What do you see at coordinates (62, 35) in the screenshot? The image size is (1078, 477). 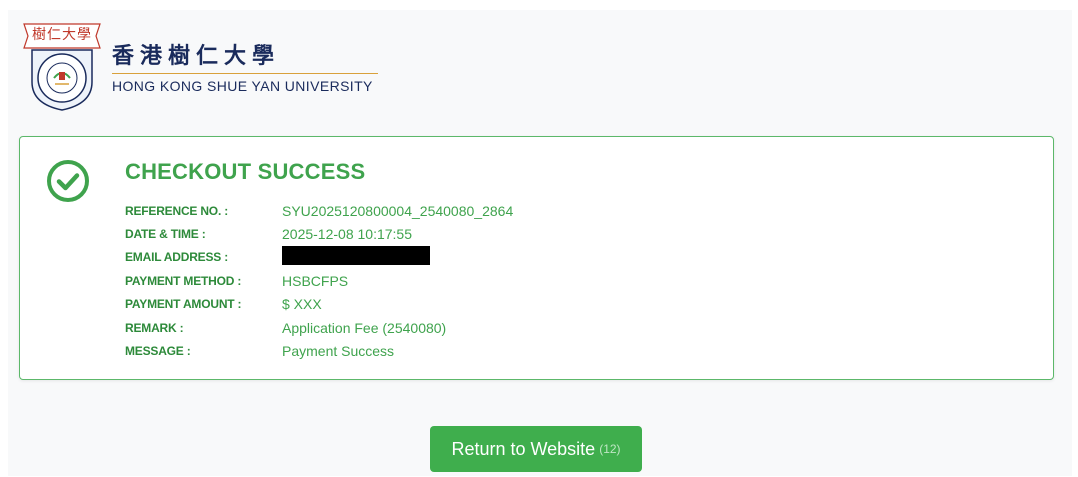 I see `crest-banner-text: 樹仁大學` at bounding box center [62, 35].